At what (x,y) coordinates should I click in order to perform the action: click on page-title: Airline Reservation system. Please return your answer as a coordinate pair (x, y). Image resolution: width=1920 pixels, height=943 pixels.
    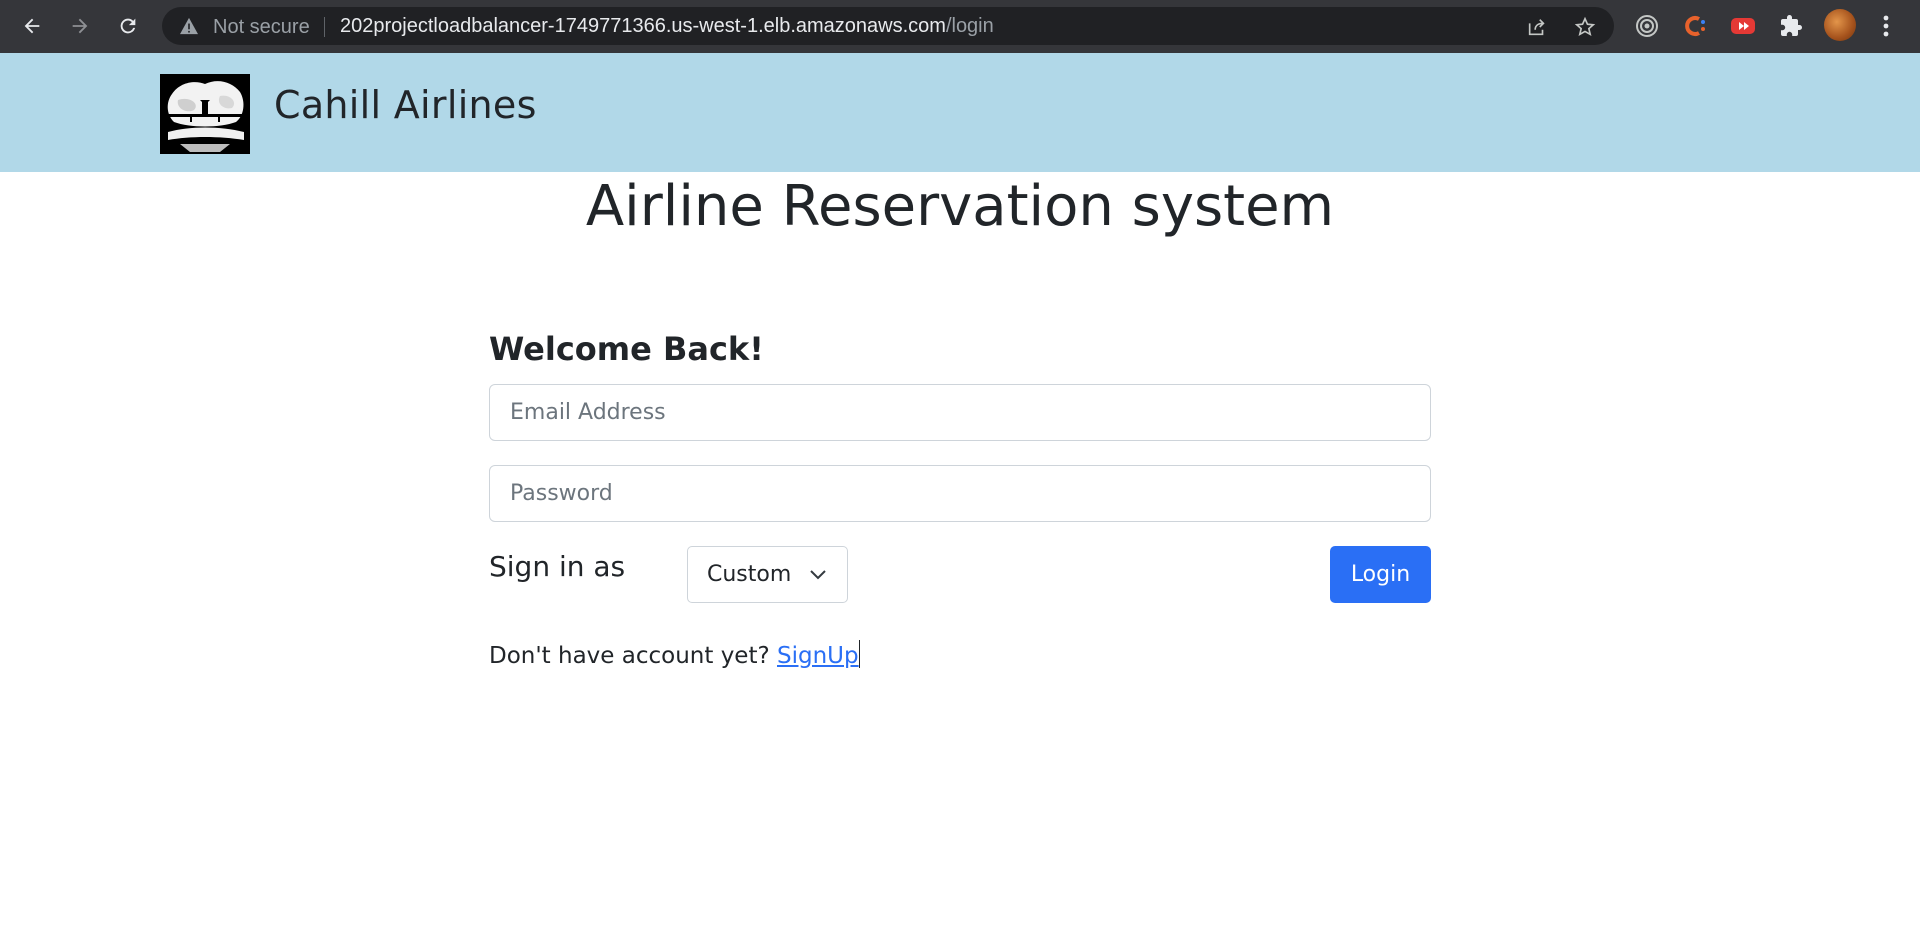
    Looking at the image, I should click on (960, 206).